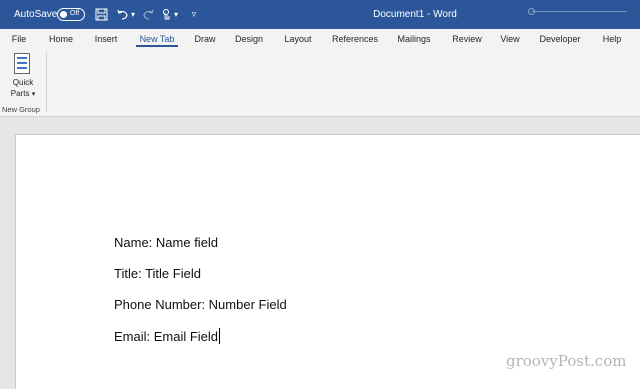  I want to click on redo-icon, so click(148, 14).